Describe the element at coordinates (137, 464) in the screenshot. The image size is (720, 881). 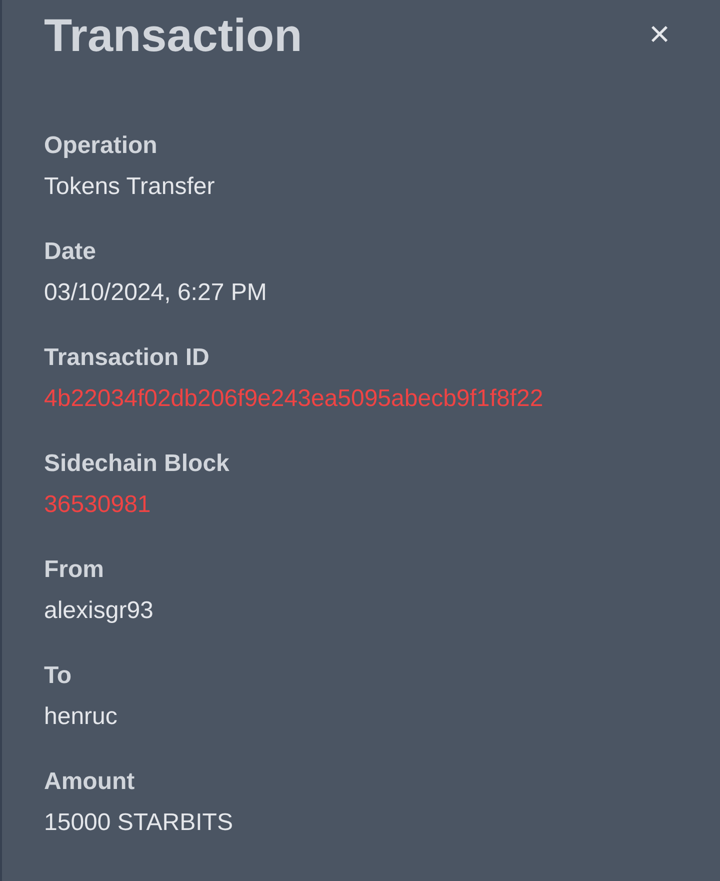
I see `field-label: Sidechain Block` at that location.